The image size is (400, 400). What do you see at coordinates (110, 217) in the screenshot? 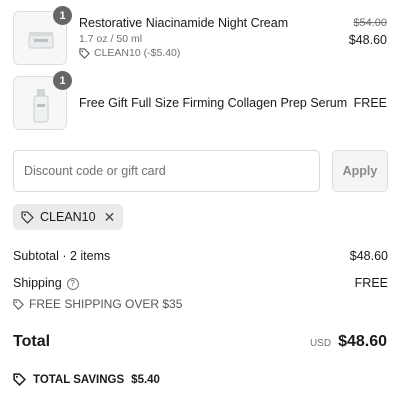
I see `close-icon: ✕` at bounding box center [110, 217].